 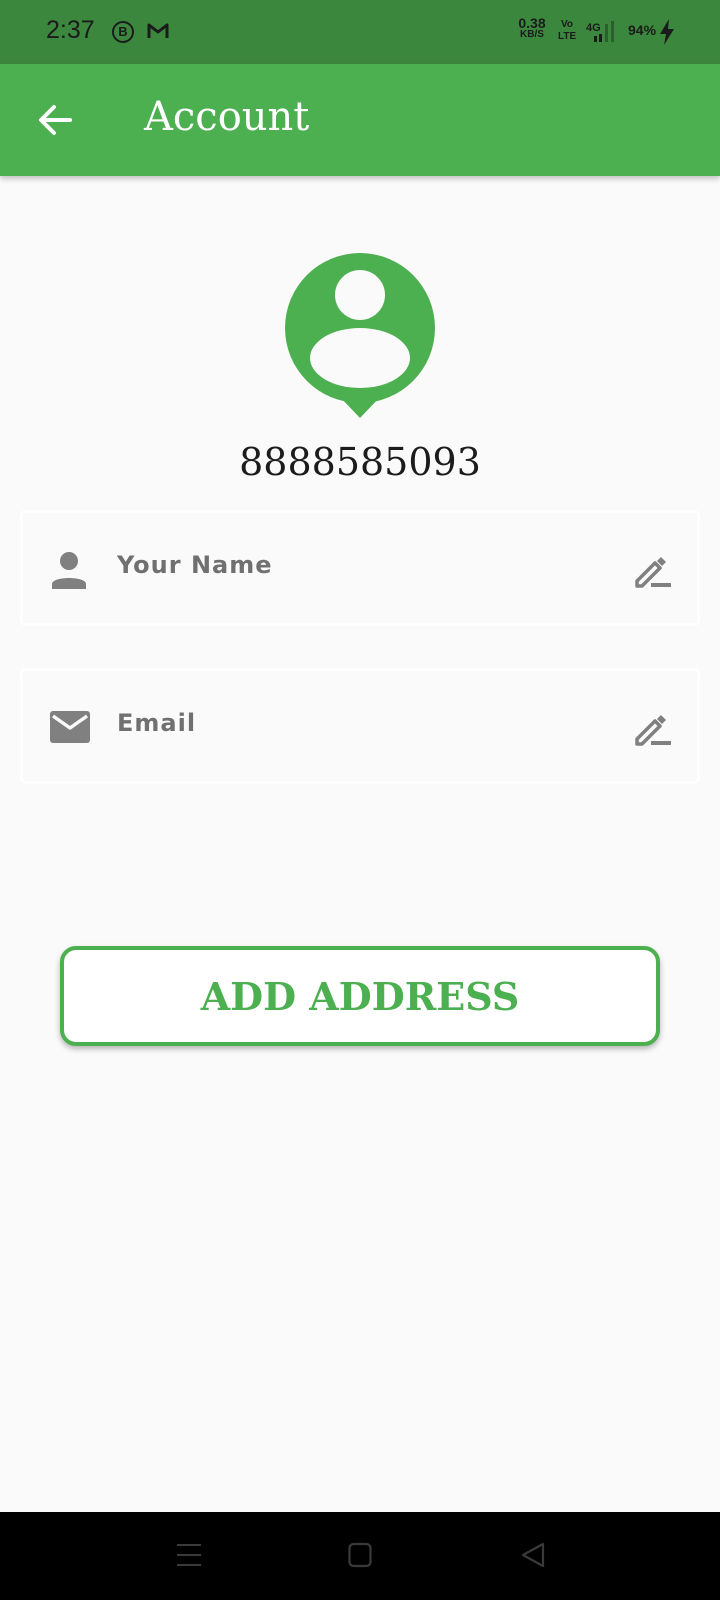 I want to click on email-field: Email, so click(x=360, y=726).